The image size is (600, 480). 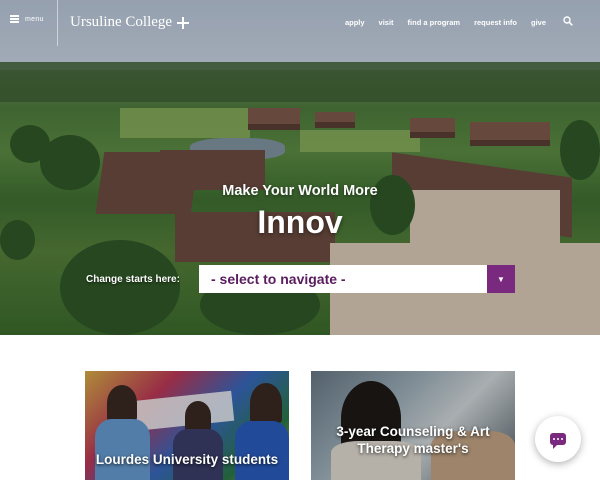 What do you see at coordinates (495, 22) in the screenshot?
I see `nav-link-request-info: request info` at bounding box center [495, 22].